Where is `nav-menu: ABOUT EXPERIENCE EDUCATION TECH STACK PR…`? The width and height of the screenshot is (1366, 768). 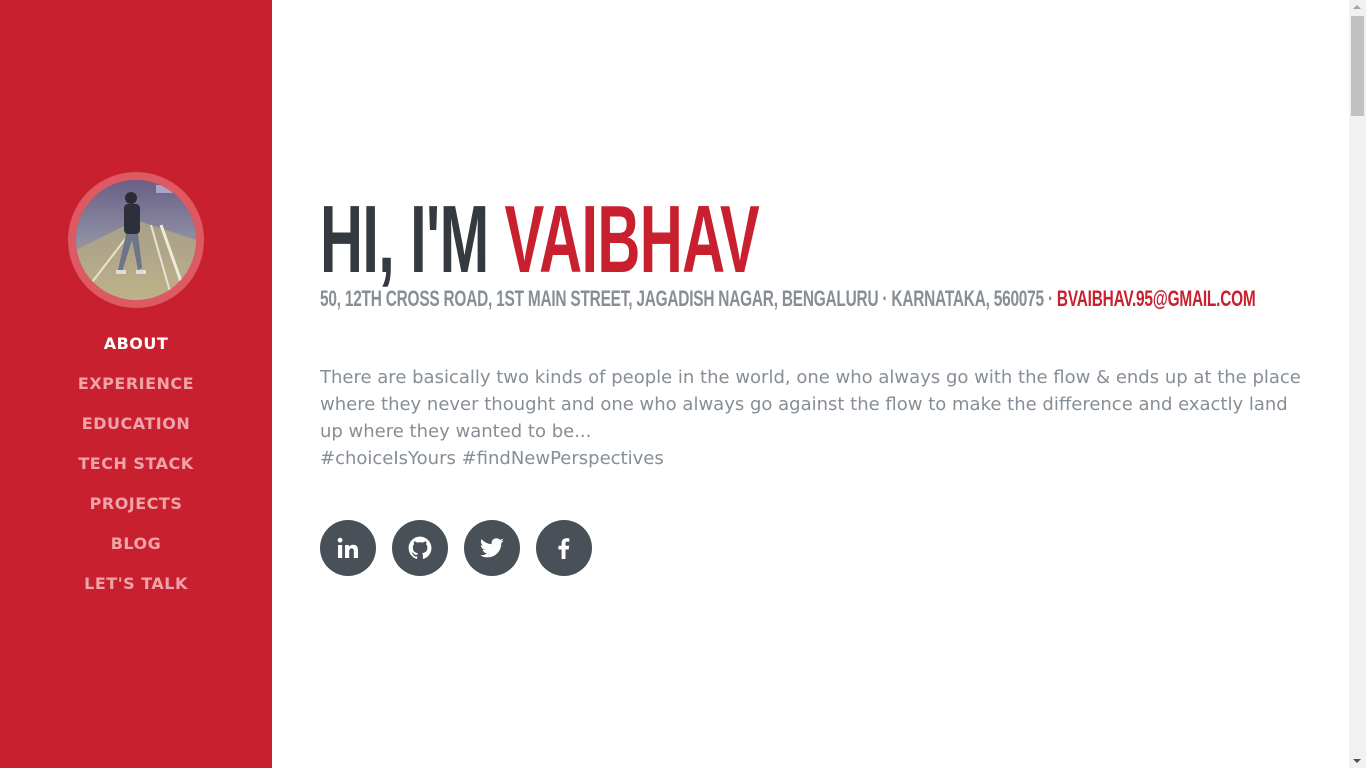
nav-menu: ABOUT EXPERIENCE EDUCATION TECH STACK PR… is located at coordinates (136, 470).